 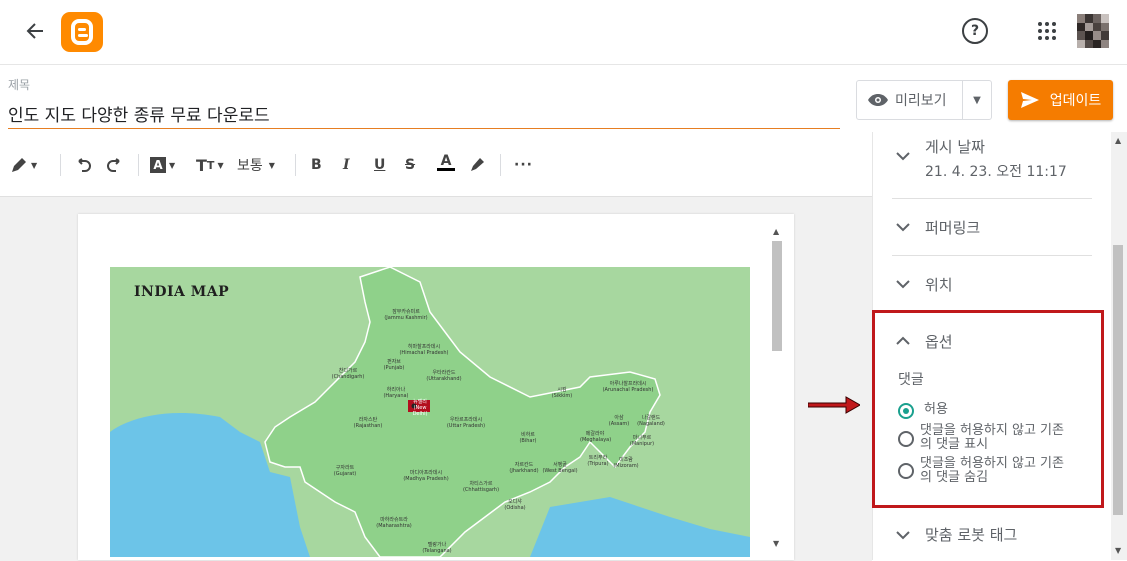 What do you see at coordinates (834, 405) in the screenshot?
I see `red-pointer-arrow-icon` at bounding box center [834, 405].